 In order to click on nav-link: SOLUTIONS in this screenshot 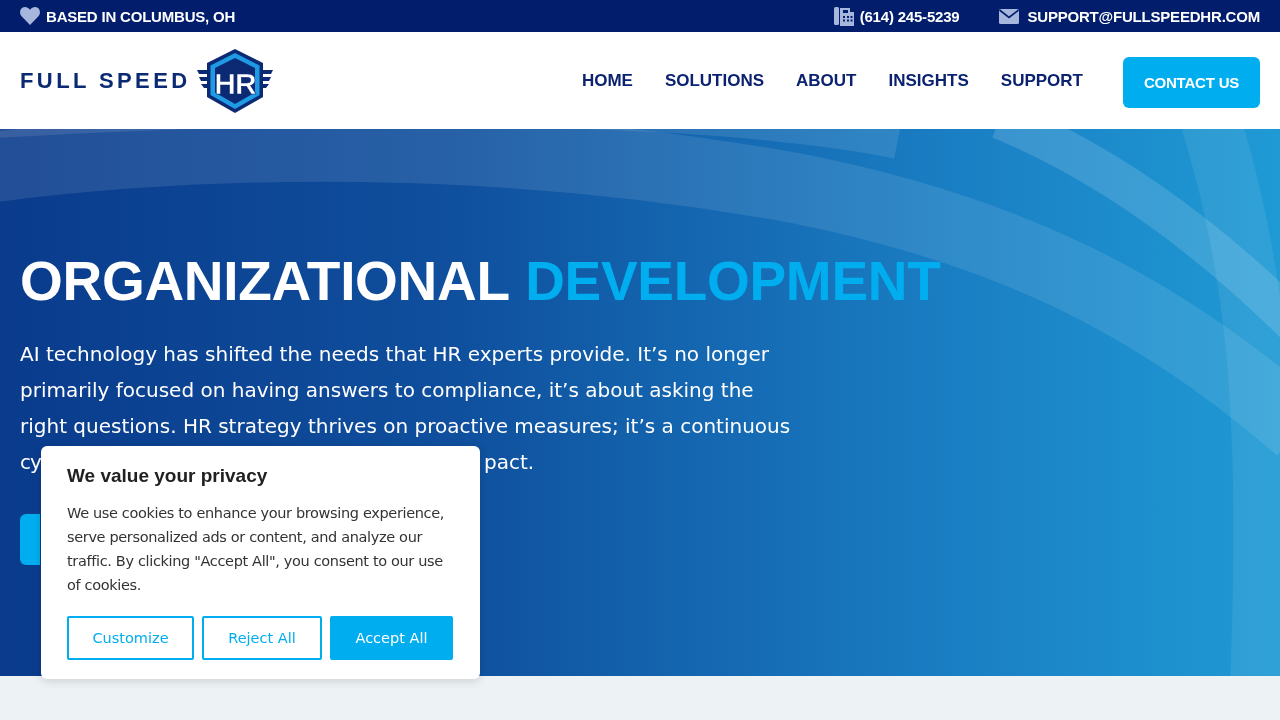, I will do `click(714, 80)`.